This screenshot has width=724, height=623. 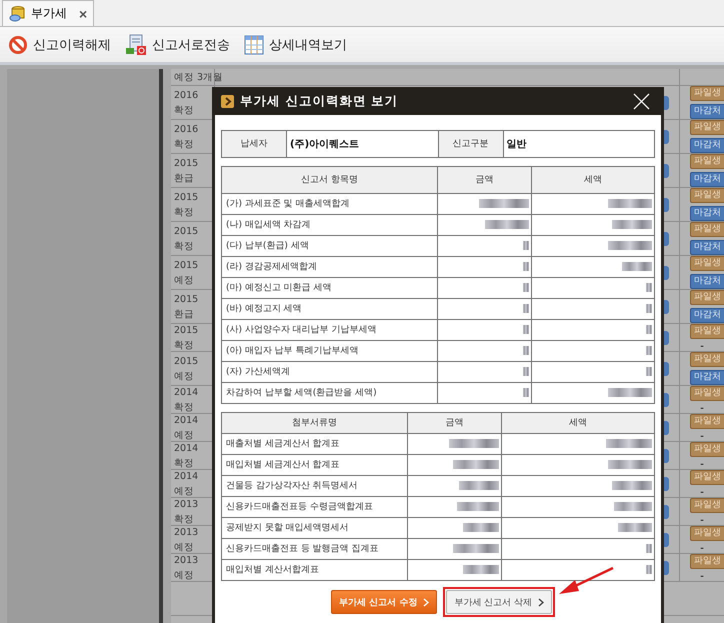 I want to click on toolbar-button: 신고이력해제, so click(x=59, y=44).